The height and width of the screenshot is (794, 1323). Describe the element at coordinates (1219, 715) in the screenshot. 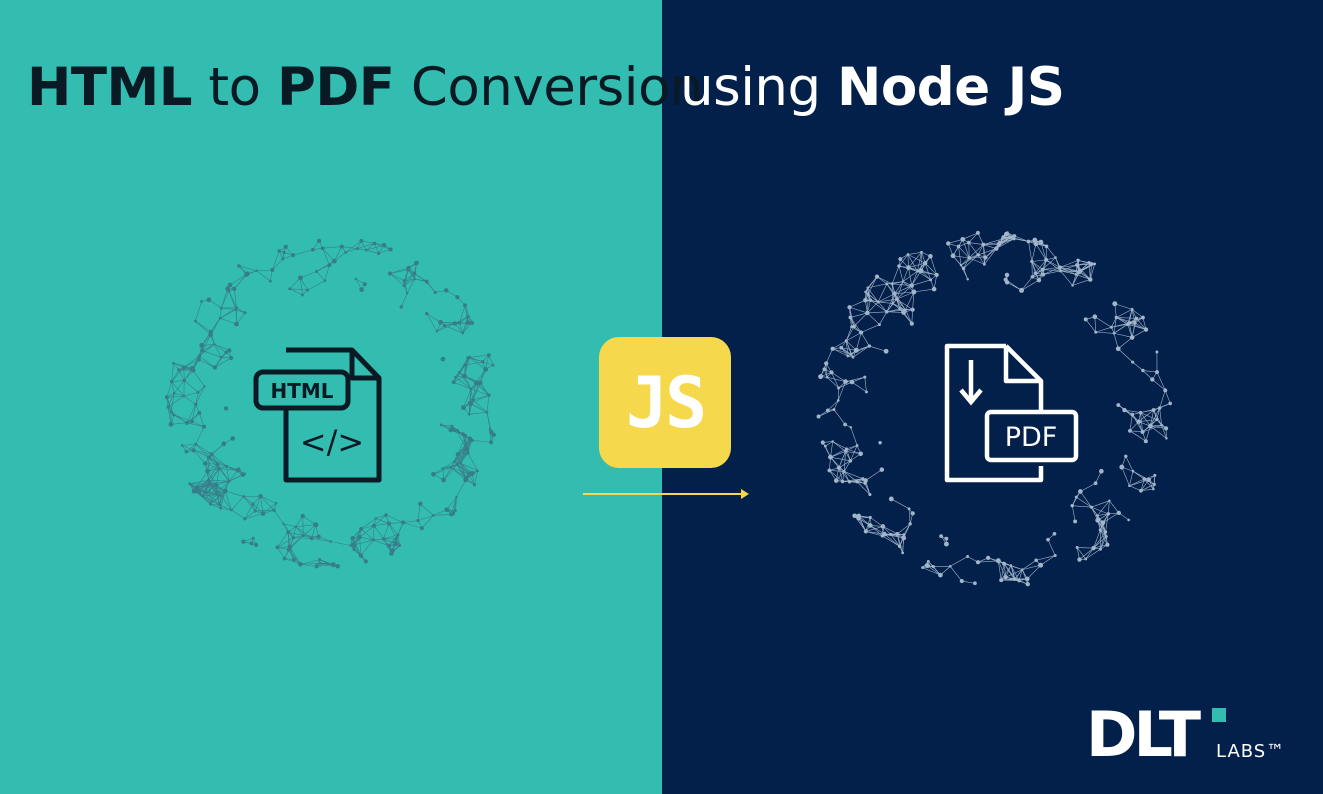

I see `logo-square` at that location.